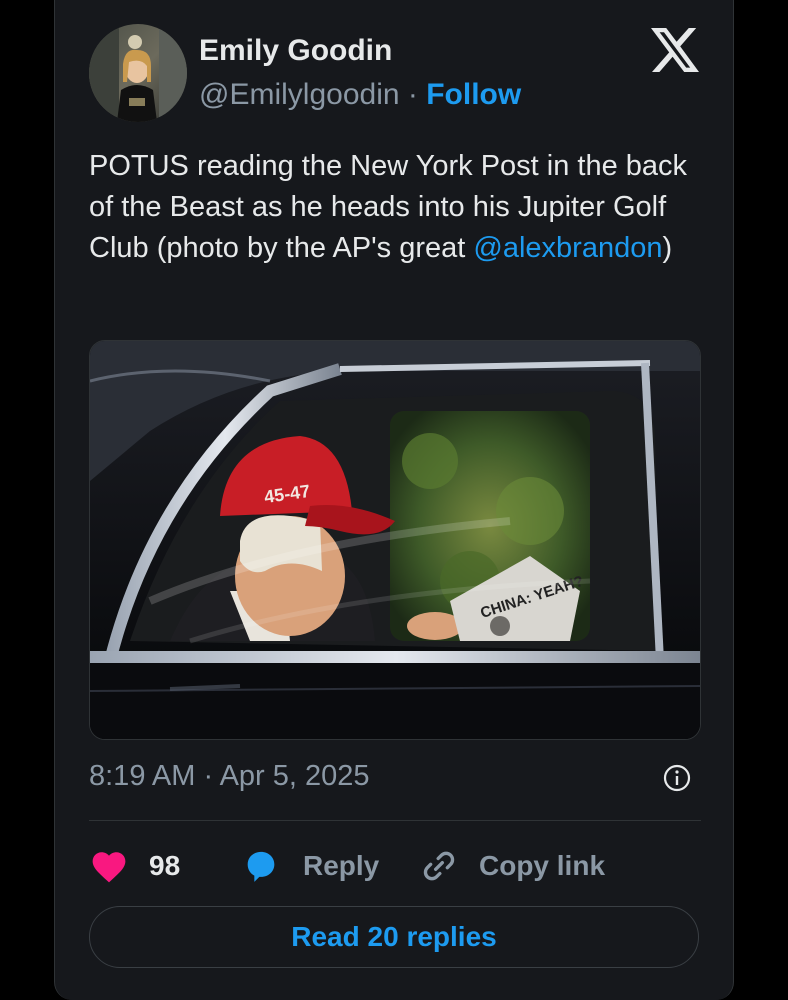 The width and height of the screenshot is (788, 1000). What do you see at coordinates (295, 51) in the screenshot?
I see `author-name: Emily Goodin` at bounding box center [295, 51].